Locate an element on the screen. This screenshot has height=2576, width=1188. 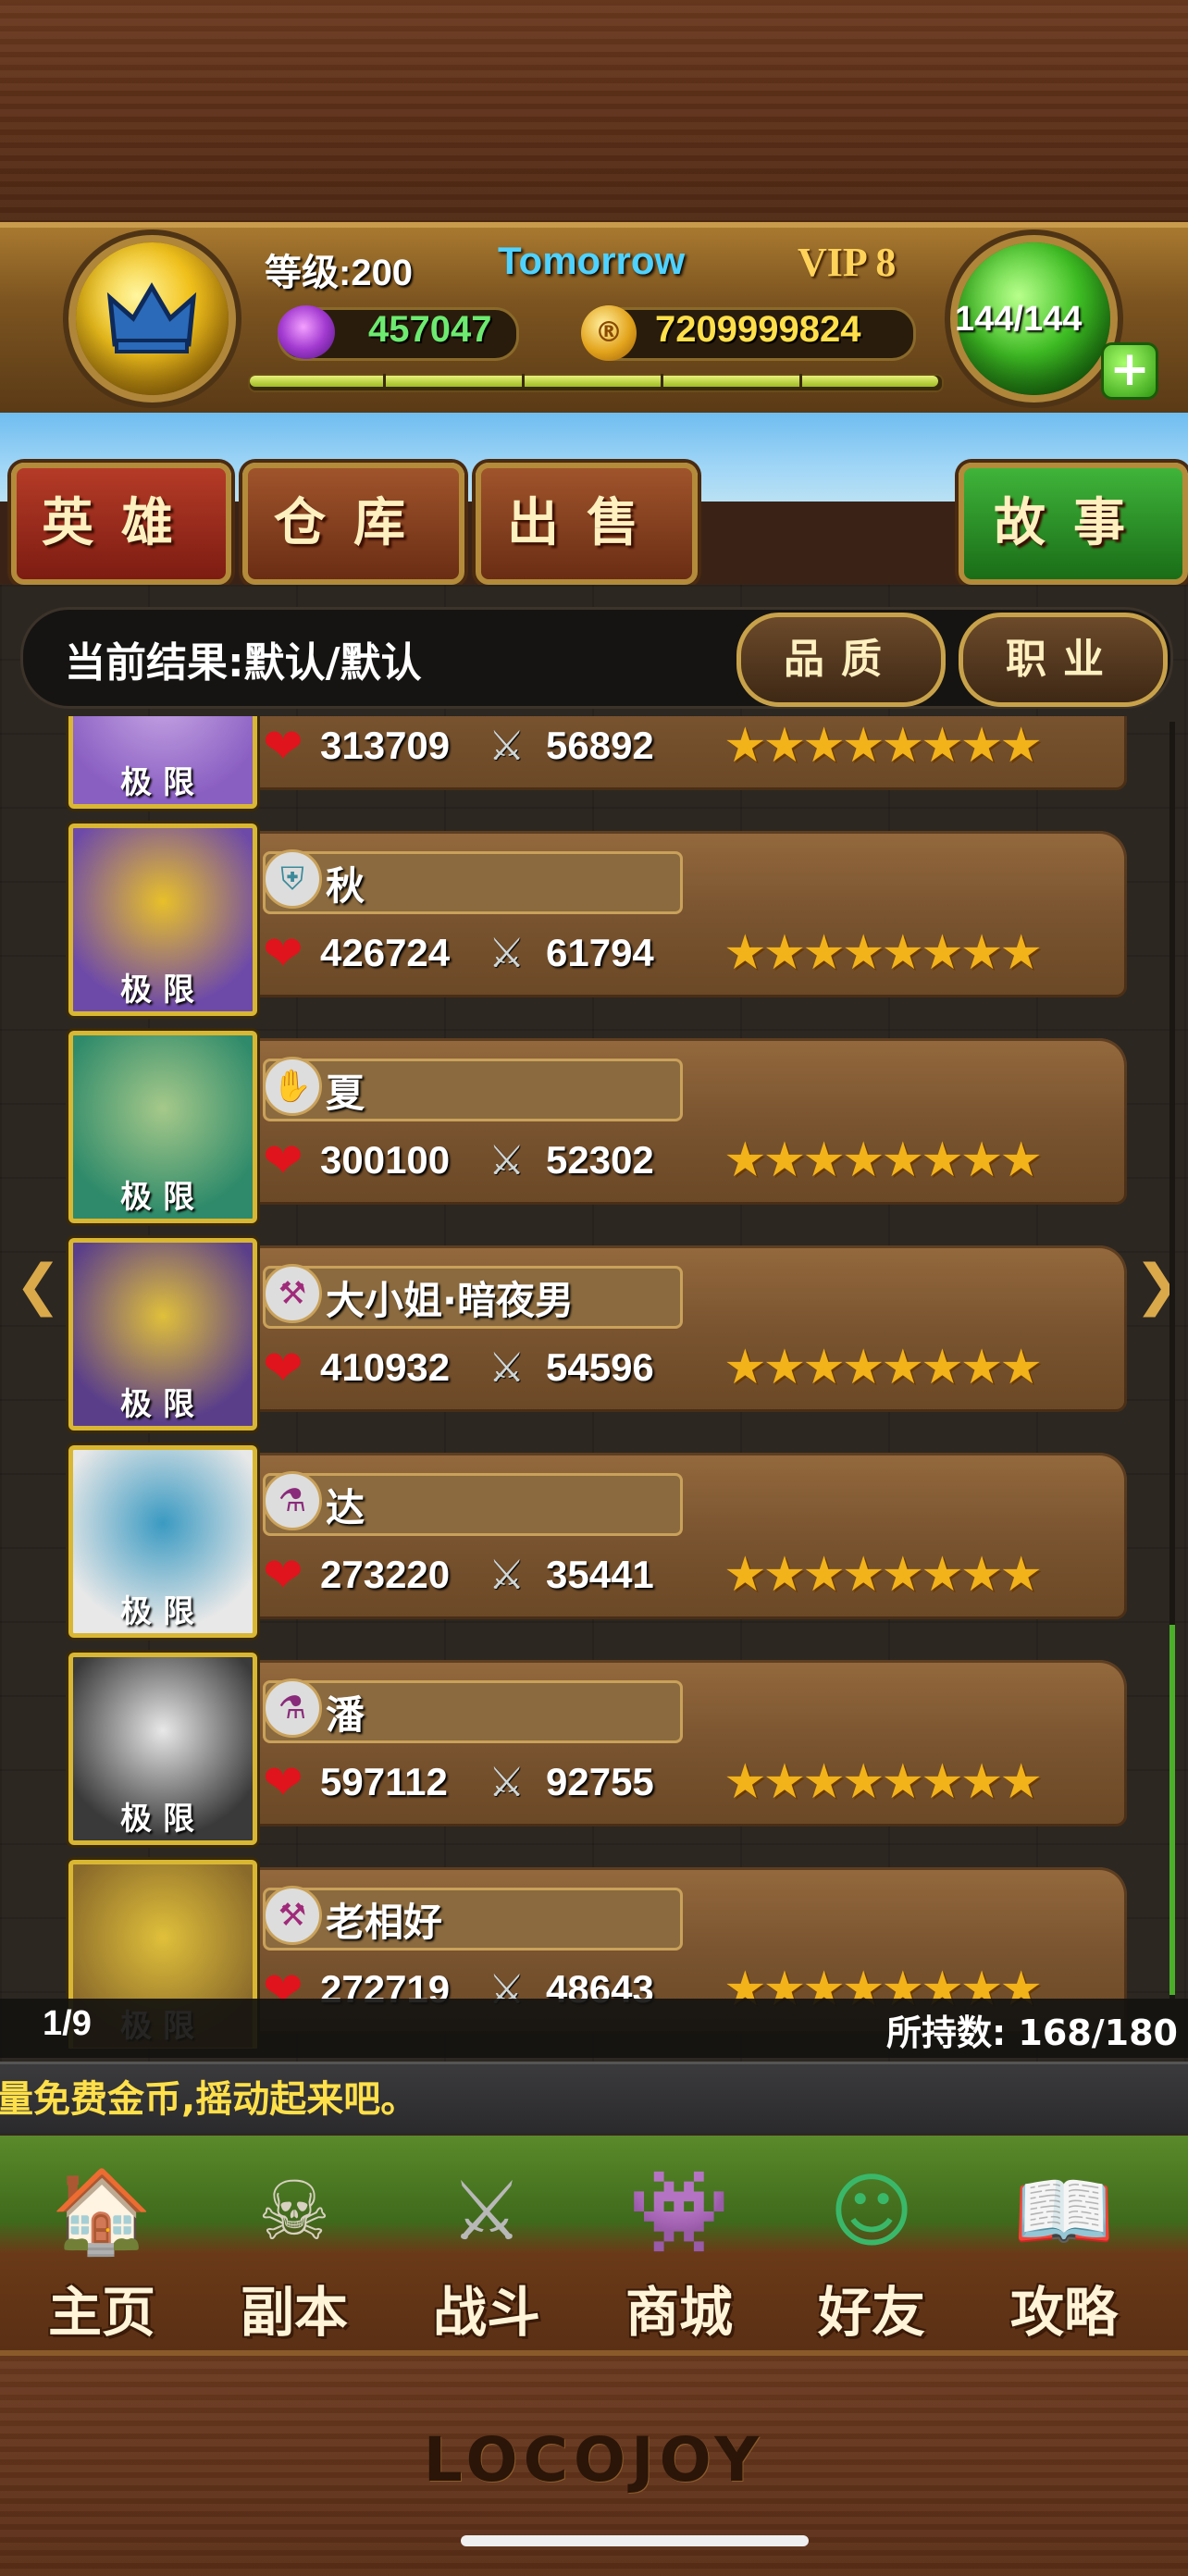
page-indicator: 1/9 is located at coordinates (67, 2024).